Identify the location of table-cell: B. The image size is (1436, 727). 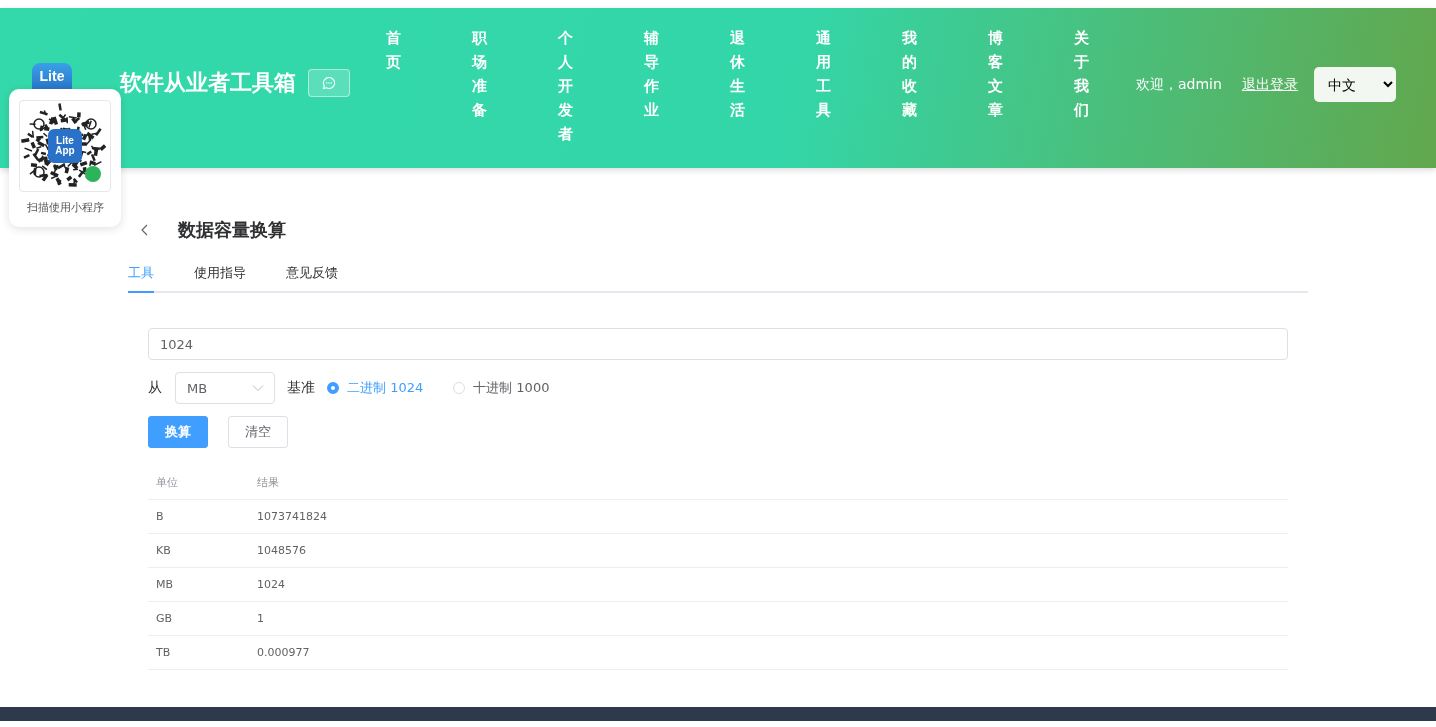
(198, 516).